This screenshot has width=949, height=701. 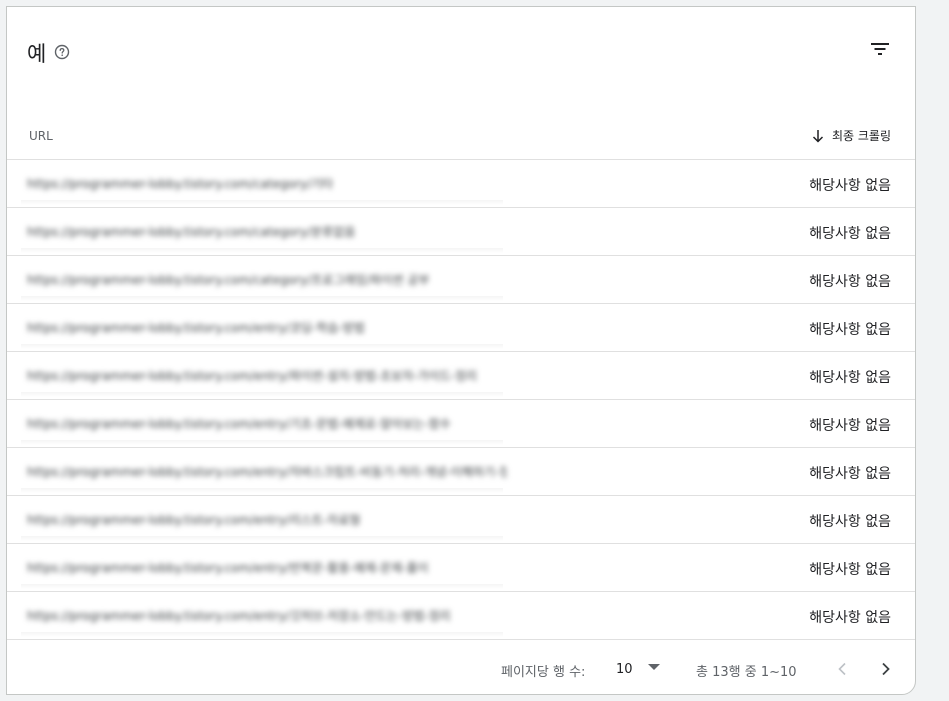 What do you see at coordinates (640, 669) in the screenshot?
I see `rows-per-page-select: 10` at bounding box center [640, 669].